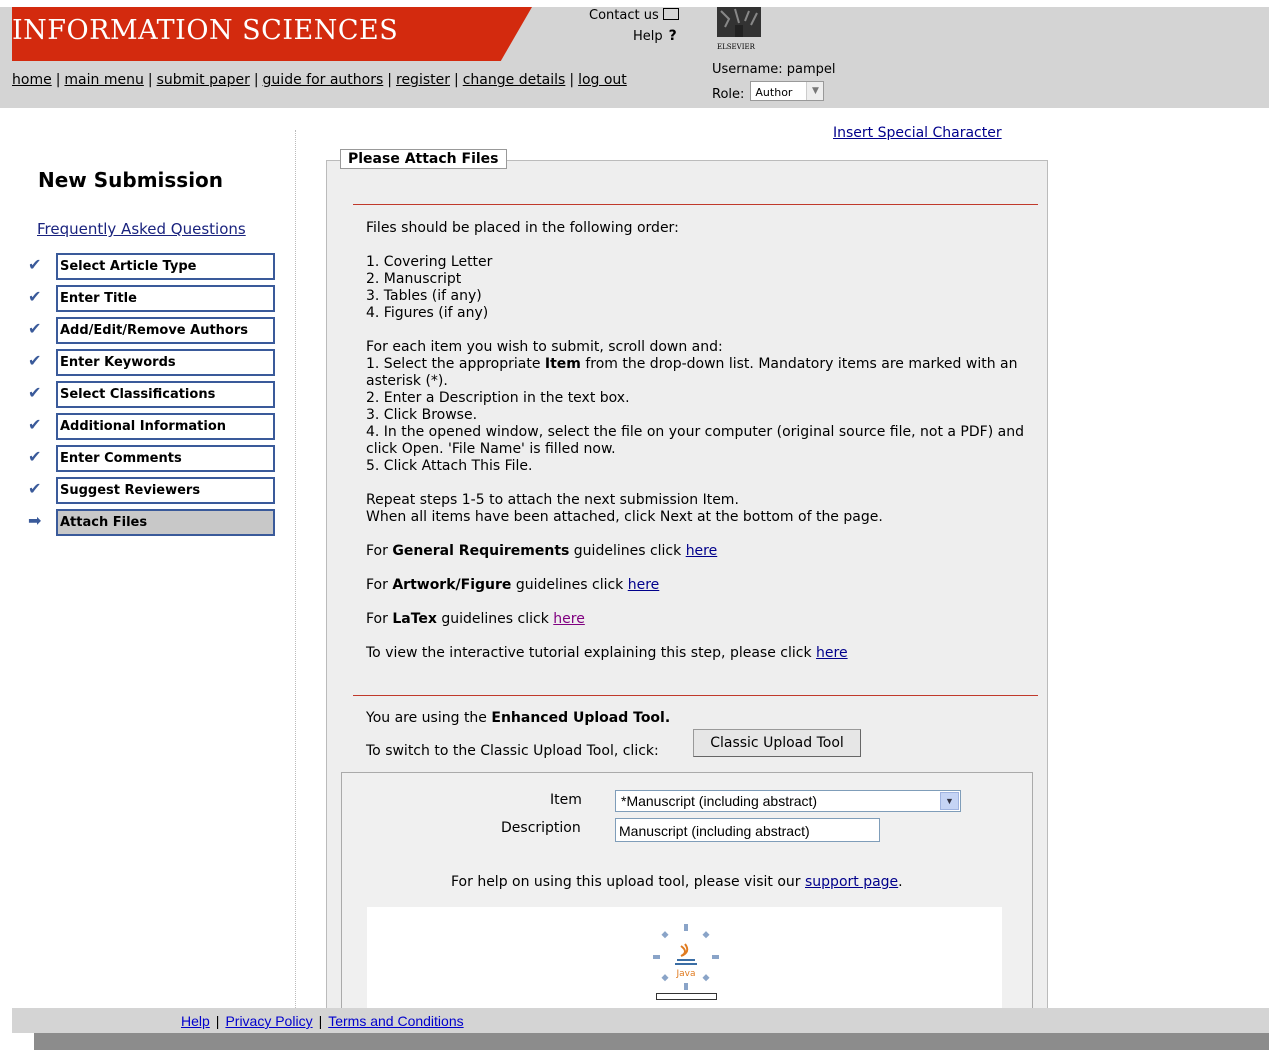 The height and width of the screenshot is (1050, 1269). I want to click on faq-link: Frequently Asked Questions, so click(141, 229).